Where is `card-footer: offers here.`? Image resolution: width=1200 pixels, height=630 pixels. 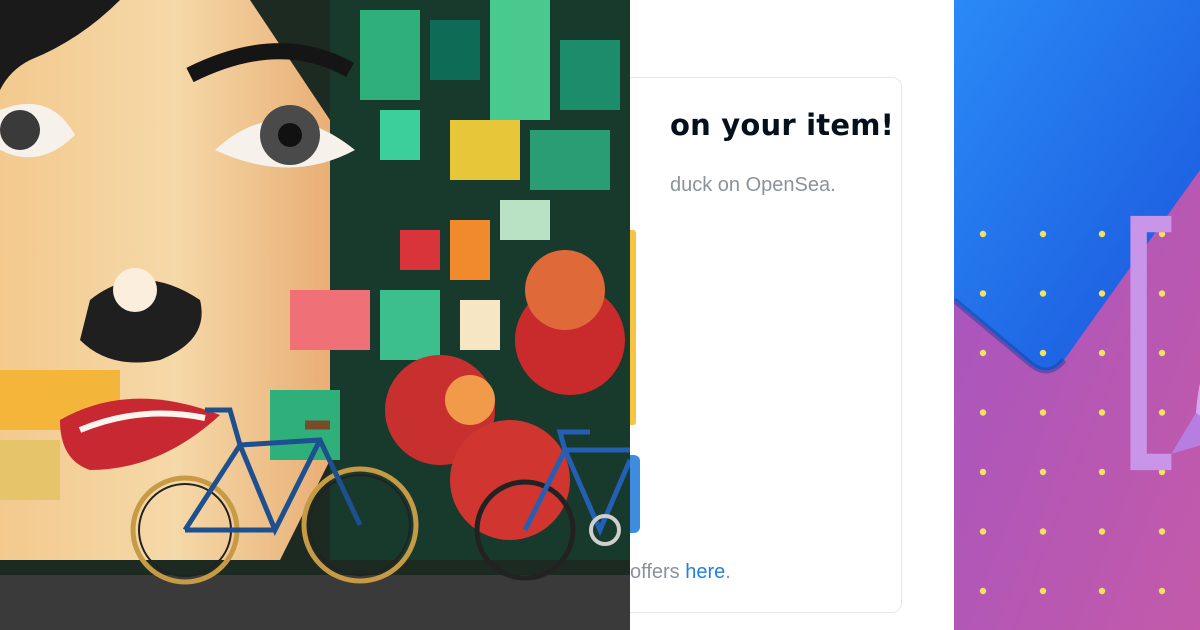 card-footer: offers here. is located at coordinates (680, 572).